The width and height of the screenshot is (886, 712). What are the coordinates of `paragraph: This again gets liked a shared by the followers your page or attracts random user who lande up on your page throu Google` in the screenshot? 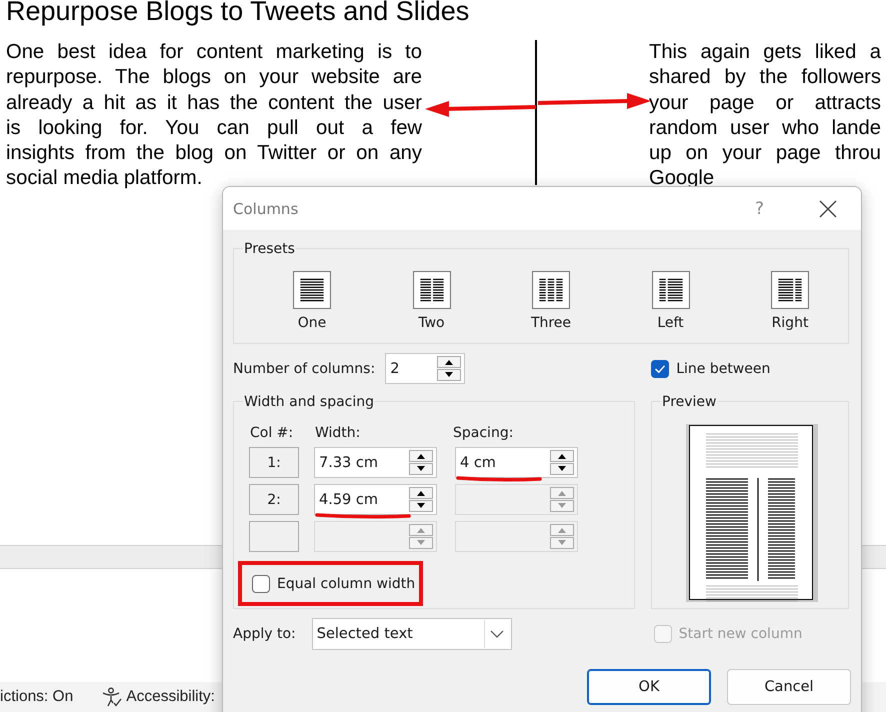 It's located at (765, 112).